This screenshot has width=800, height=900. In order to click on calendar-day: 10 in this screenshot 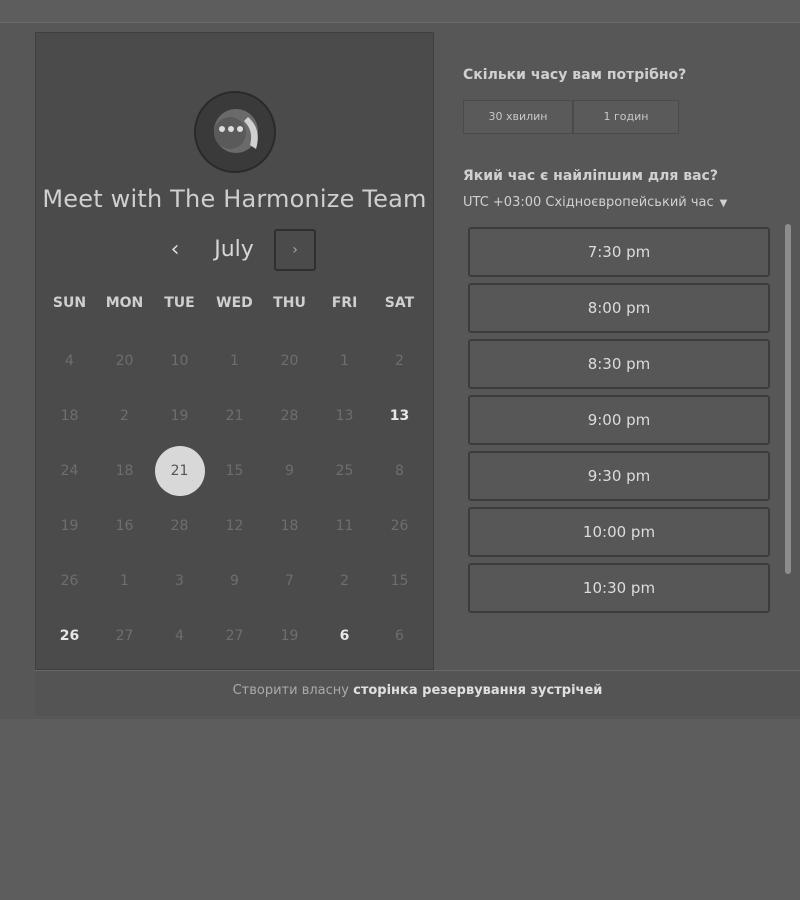, I will do `click(179, 360)`.